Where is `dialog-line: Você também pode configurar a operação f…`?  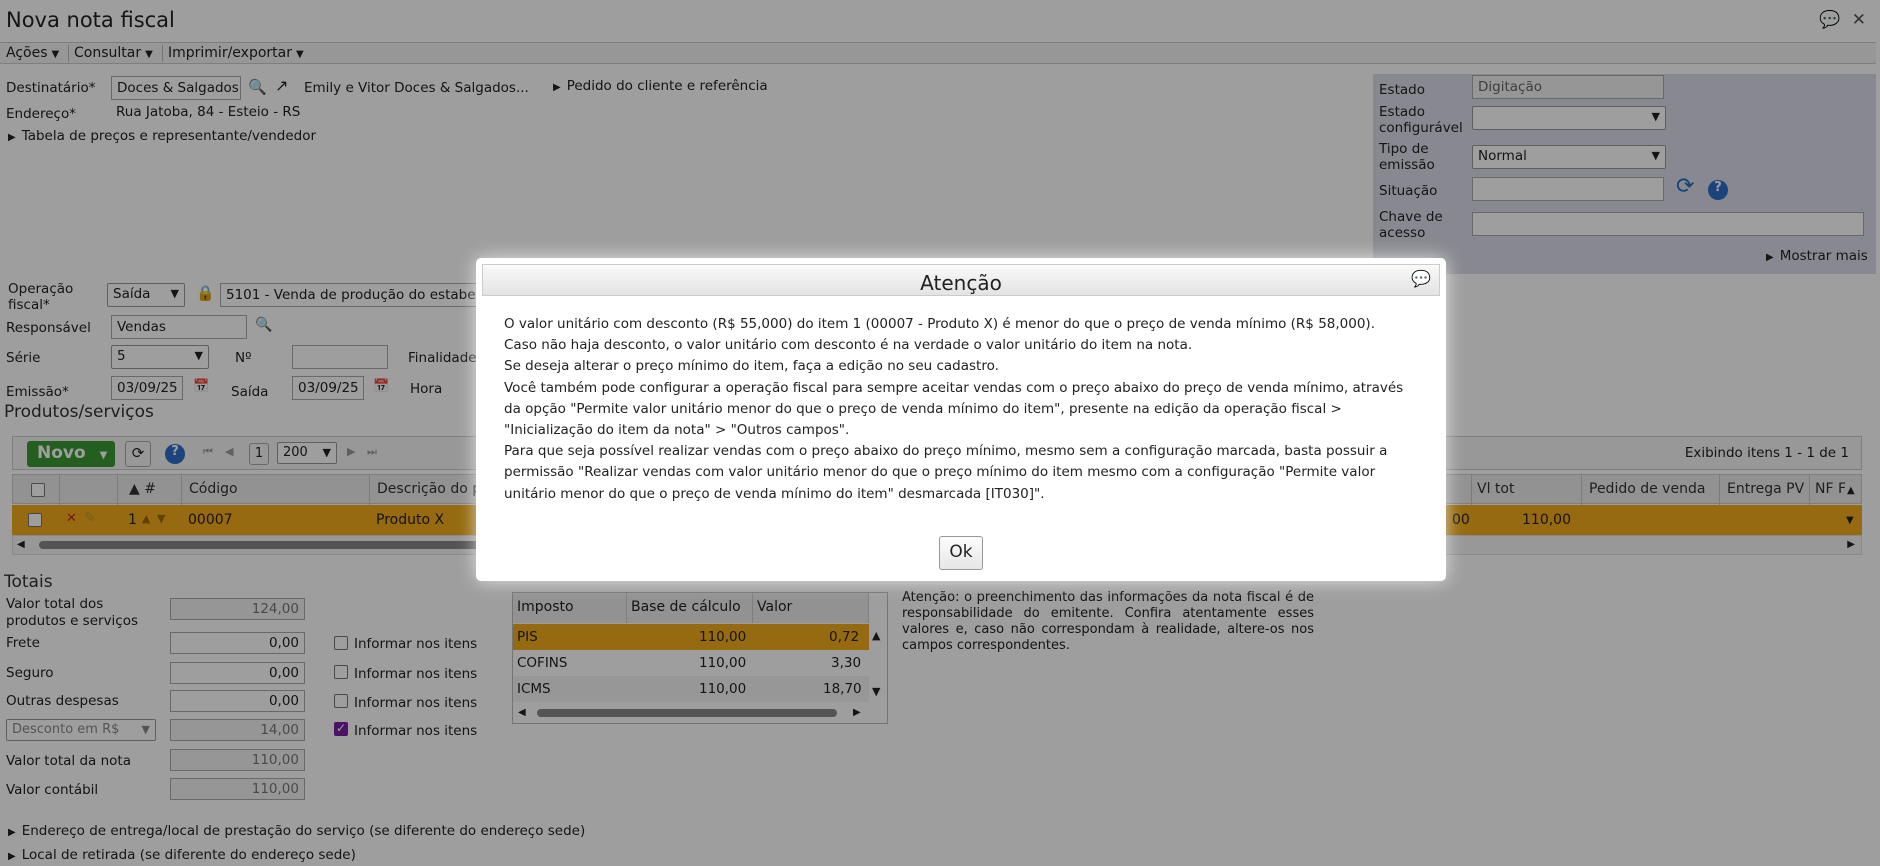
dialog-line: Você também pode configurar a operação f… is located at coordinates (954, 409).